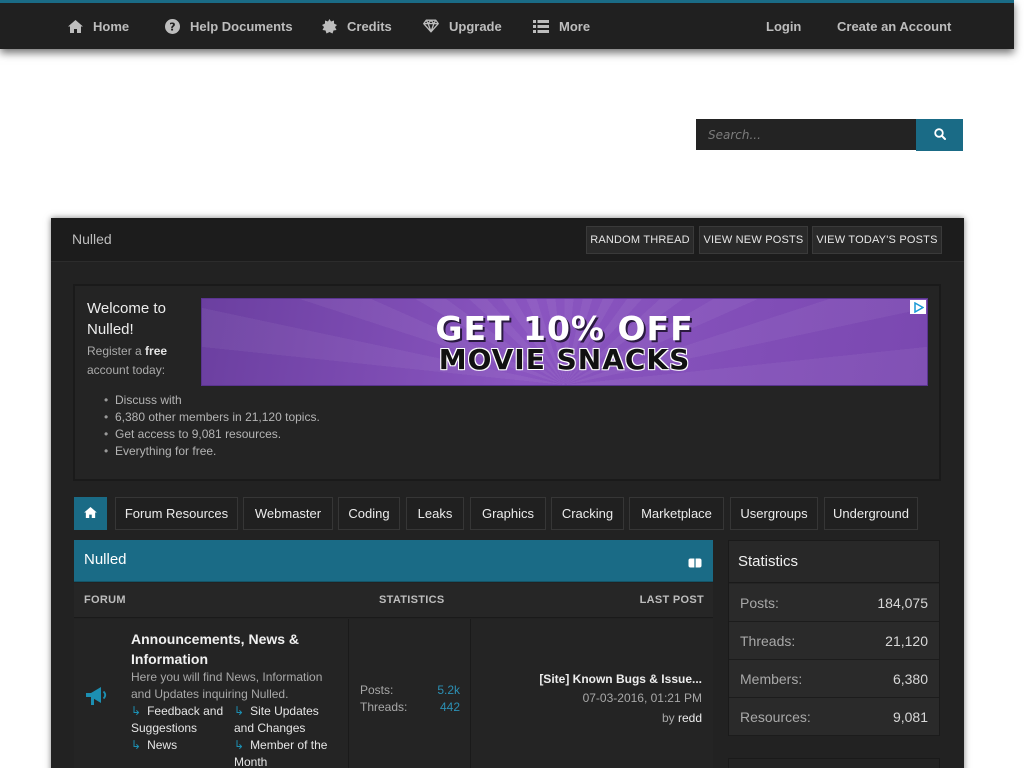 Image resolution: width=1024 pixels, height=768 pixels. I want to click on ad-choices-icon, so click(918, 307).